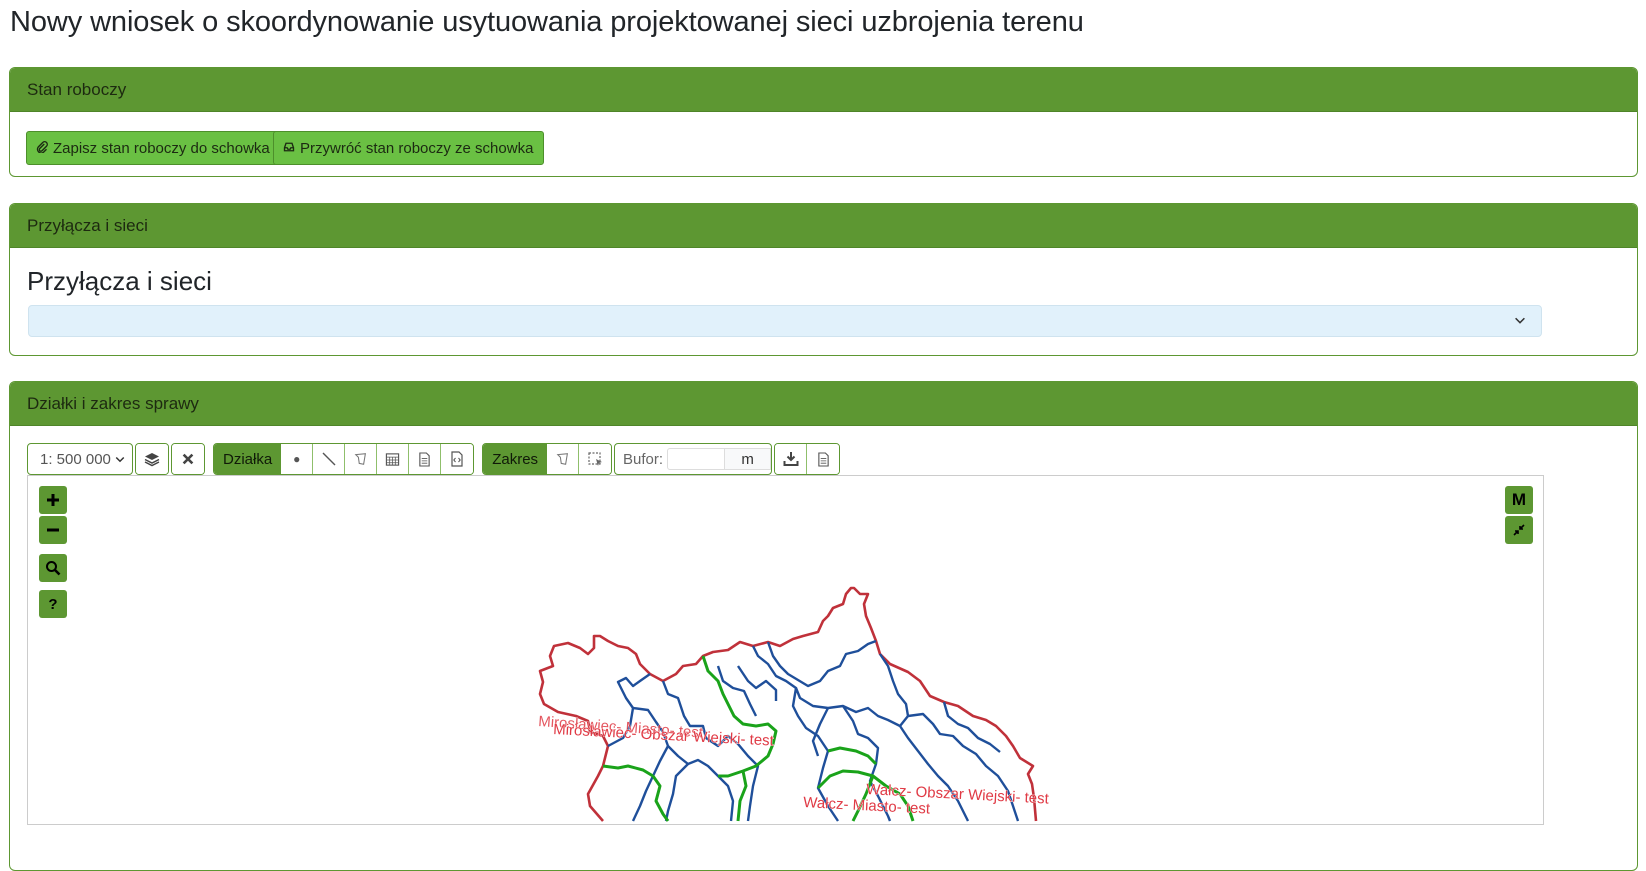  I want to click on parcel-tools: Działka ●, so click(344, 459).